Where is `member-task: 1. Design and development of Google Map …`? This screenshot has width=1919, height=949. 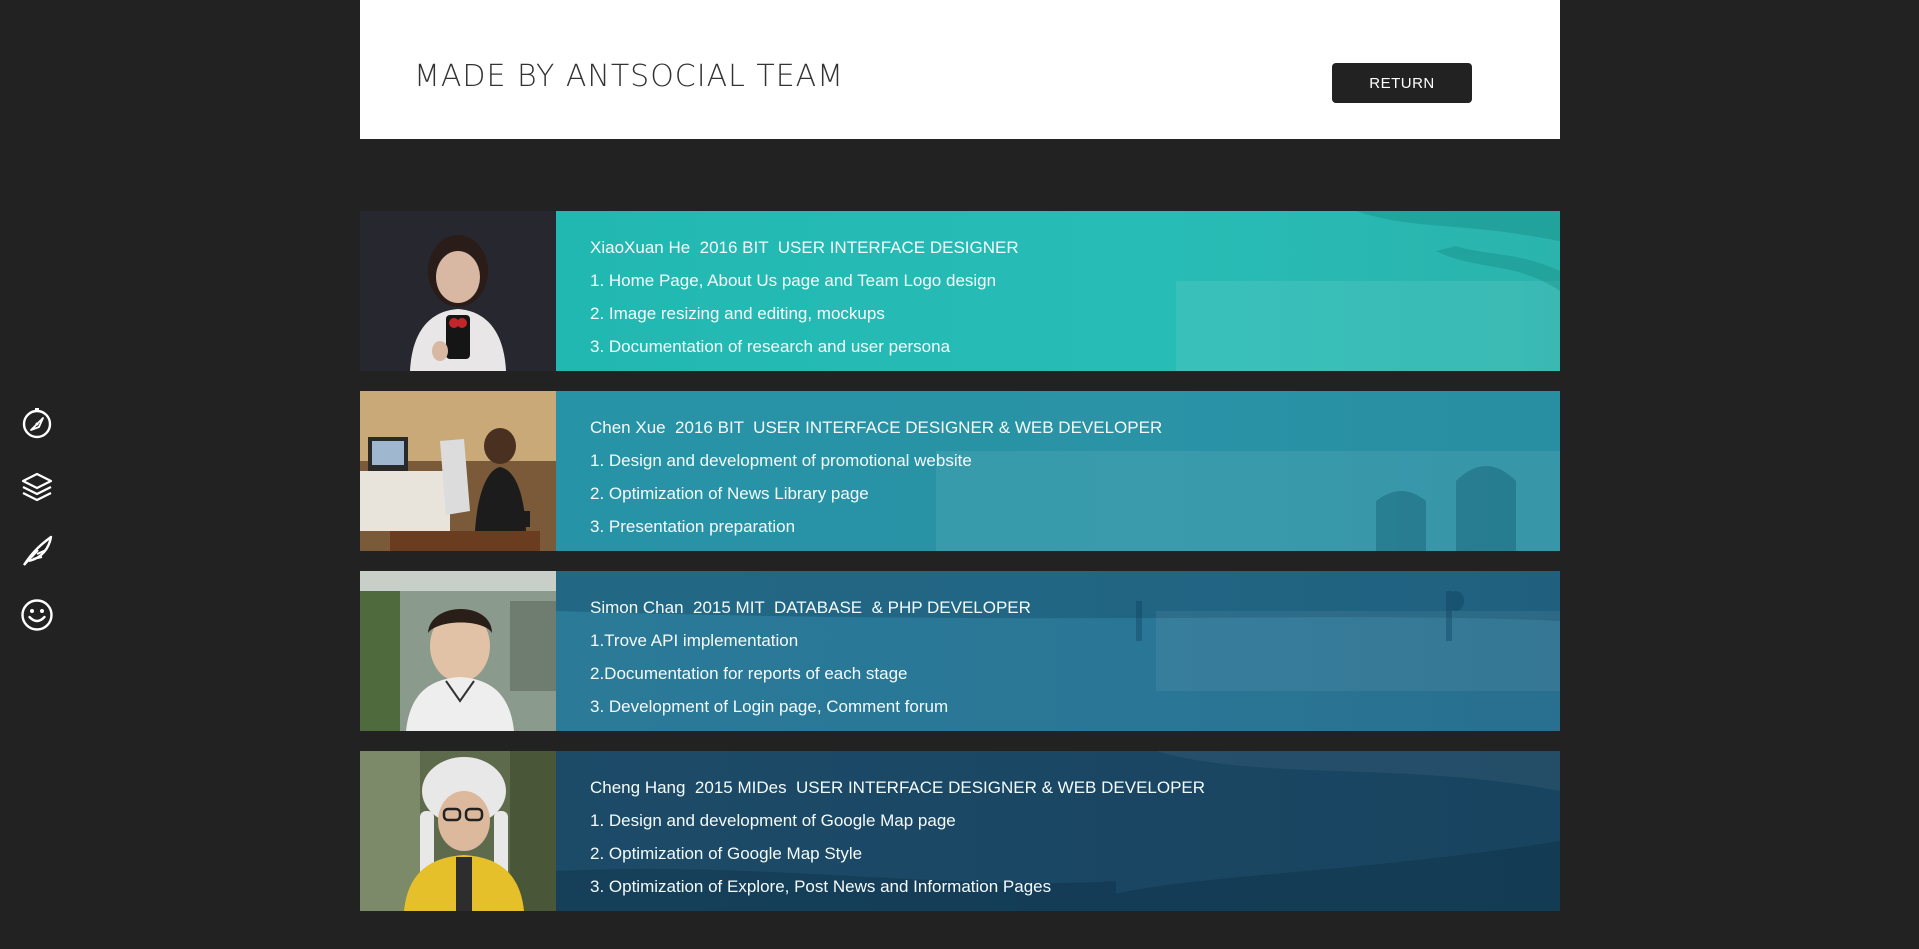 member-task: 1. Design and development of Google Map … is located at coordinates (773, 820).